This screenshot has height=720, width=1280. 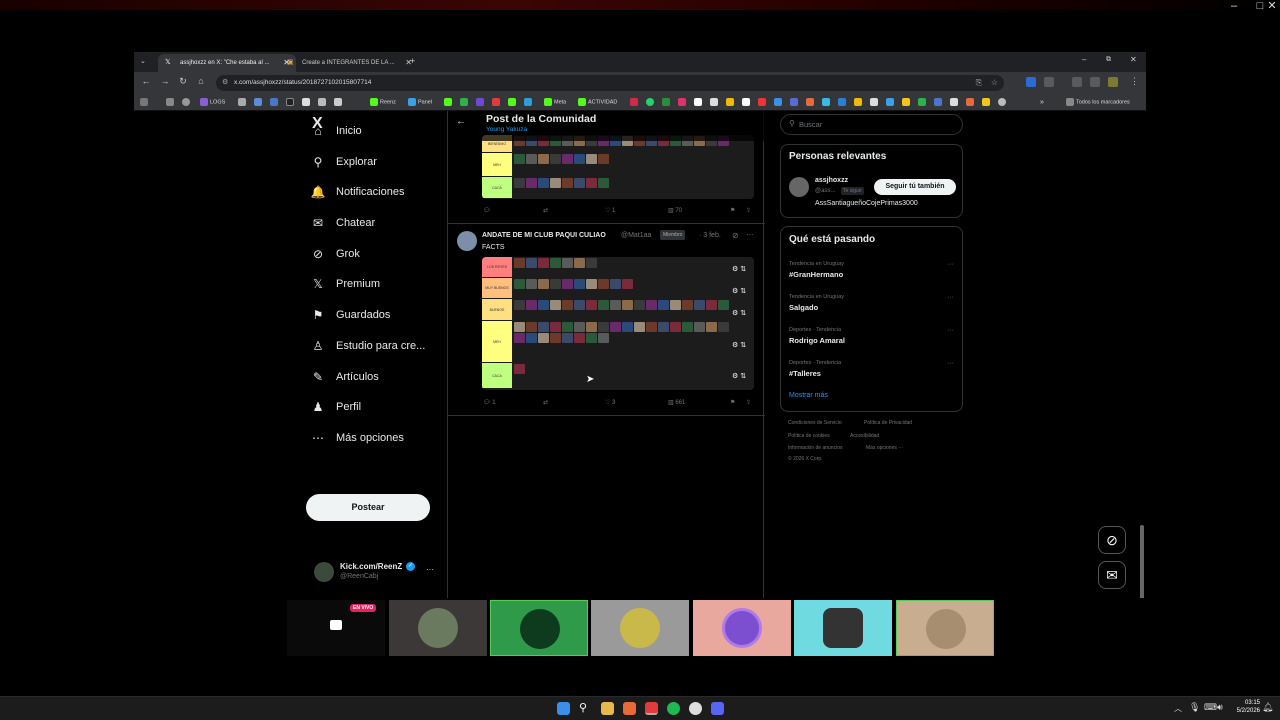 I want to click on file-explorer-icon, so click(x=607, y=708).